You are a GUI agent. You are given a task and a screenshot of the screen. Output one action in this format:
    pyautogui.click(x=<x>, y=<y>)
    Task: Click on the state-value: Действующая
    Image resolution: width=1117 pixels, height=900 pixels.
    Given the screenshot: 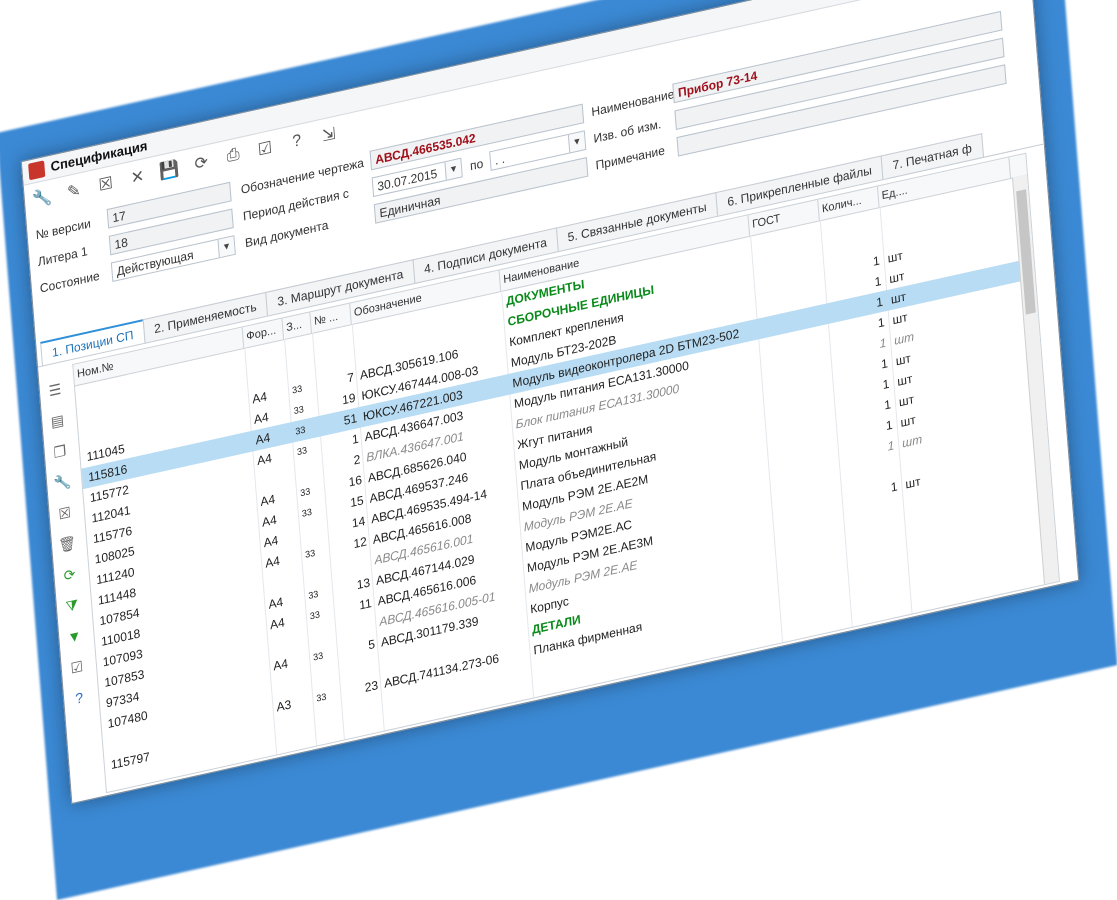 What is the action you would take?
    pyautogui.click(x=155, y=263)
    